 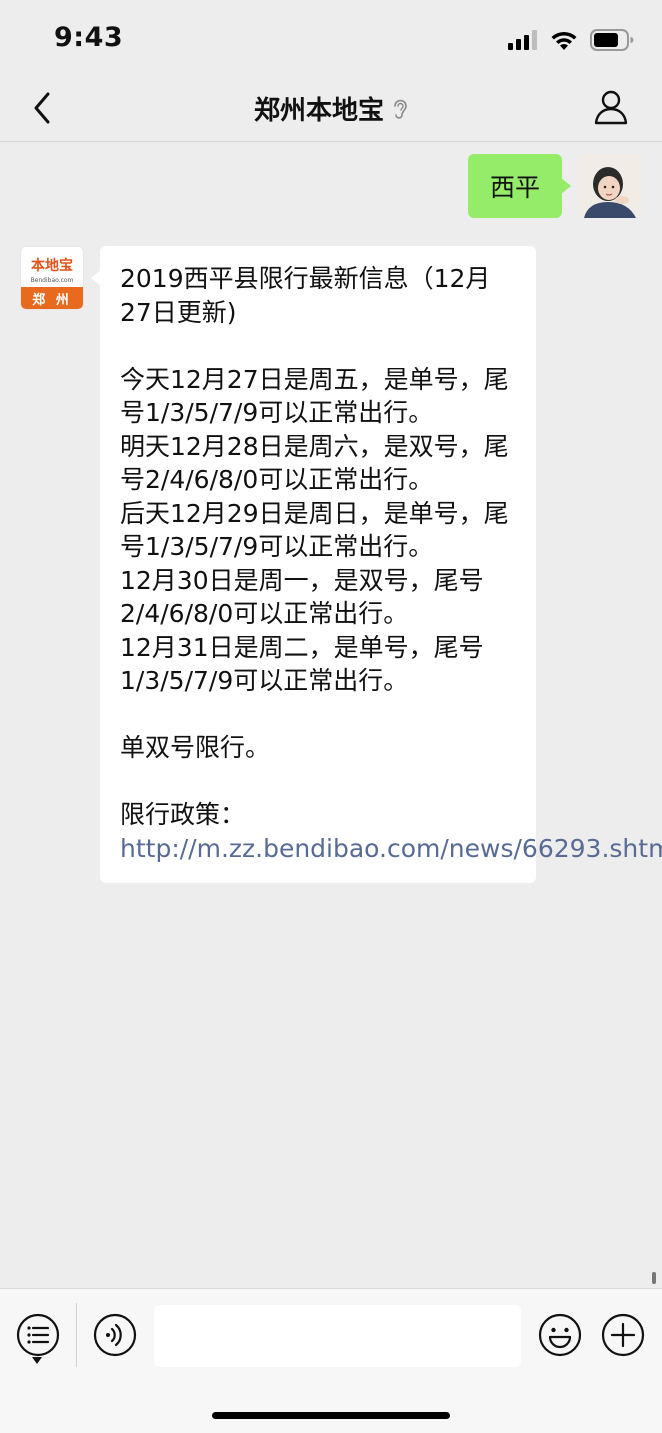 What do you see at coordinates (305, 295) in the screenshot?
I see `reply-title: 2019西平县限行最新信息（12月27日更新)` at bounding box center [305, 295].